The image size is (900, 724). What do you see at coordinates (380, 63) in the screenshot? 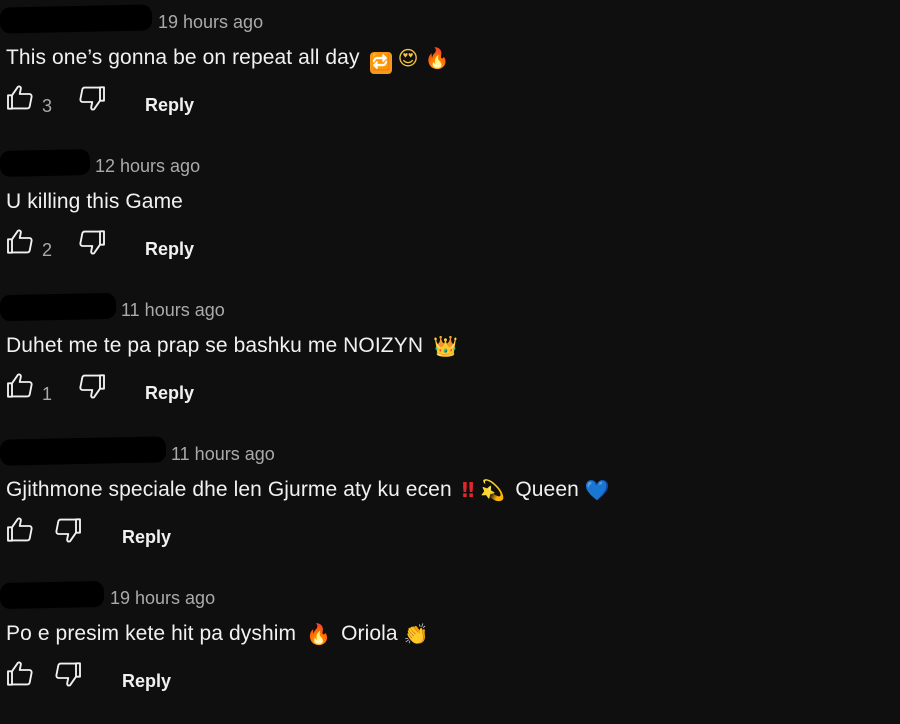
I see `repeat-emoji: 🔁` at bounding box center [380, 63].